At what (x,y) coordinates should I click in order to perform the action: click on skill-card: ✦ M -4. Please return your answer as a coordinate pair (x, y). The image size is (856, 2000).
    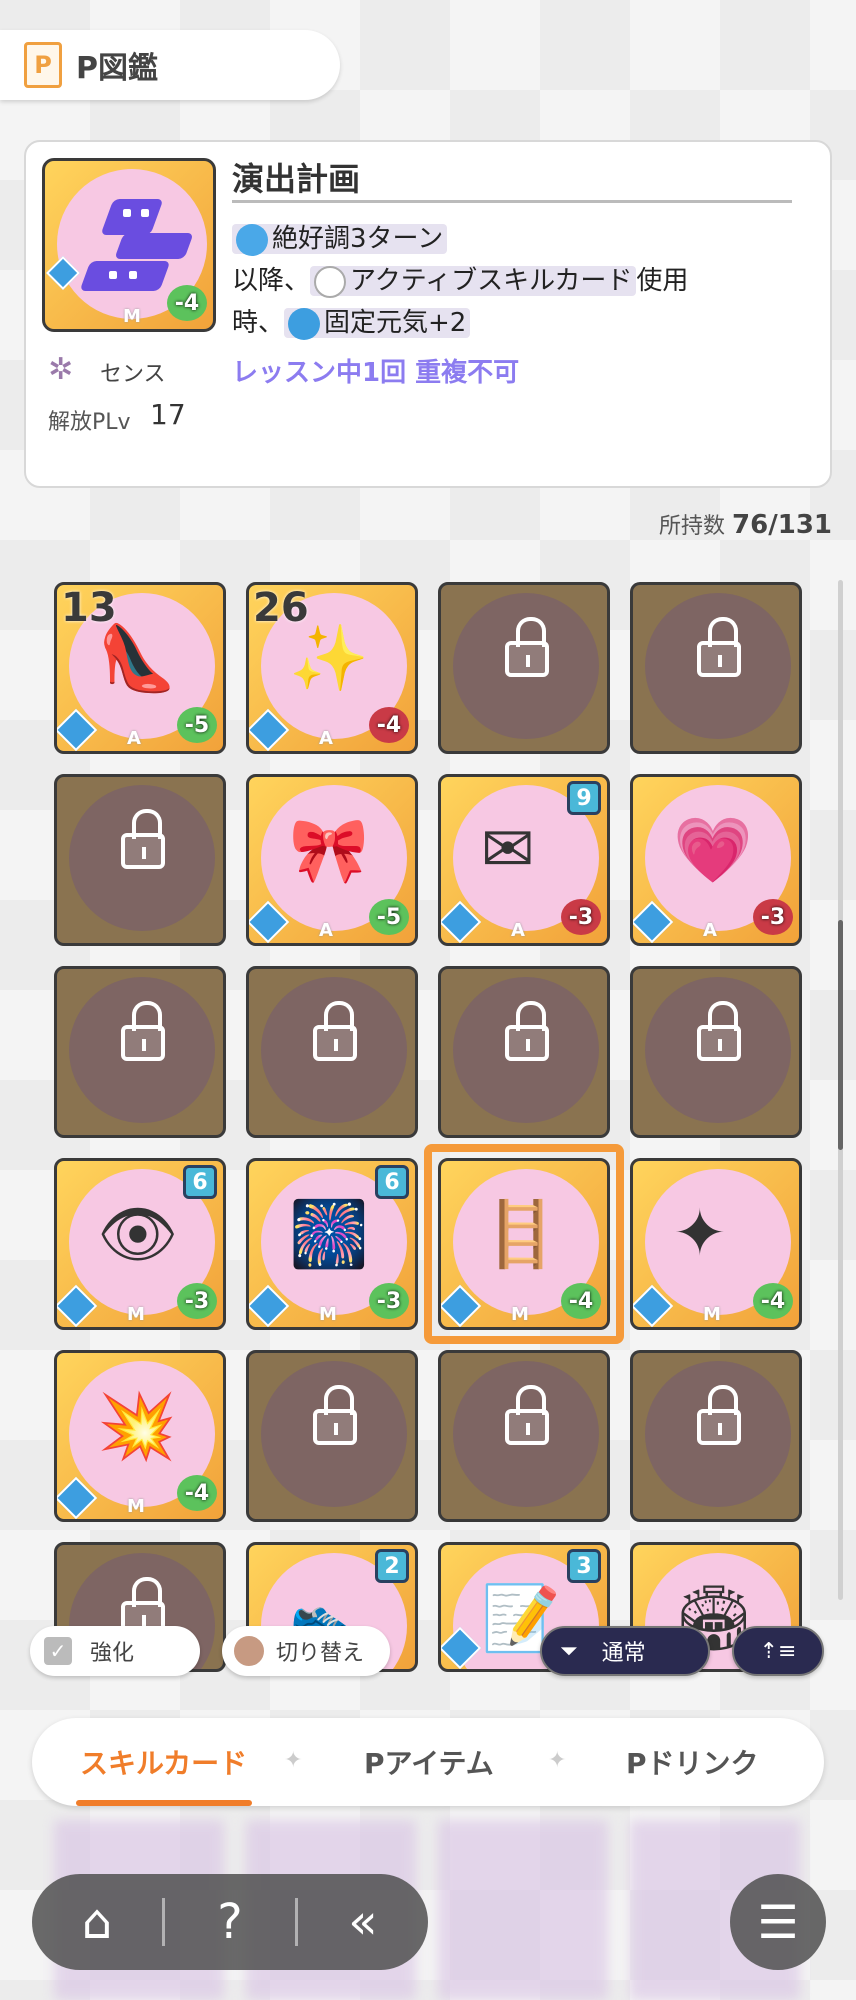
    Looking at the image, I should click on (716, 1244).